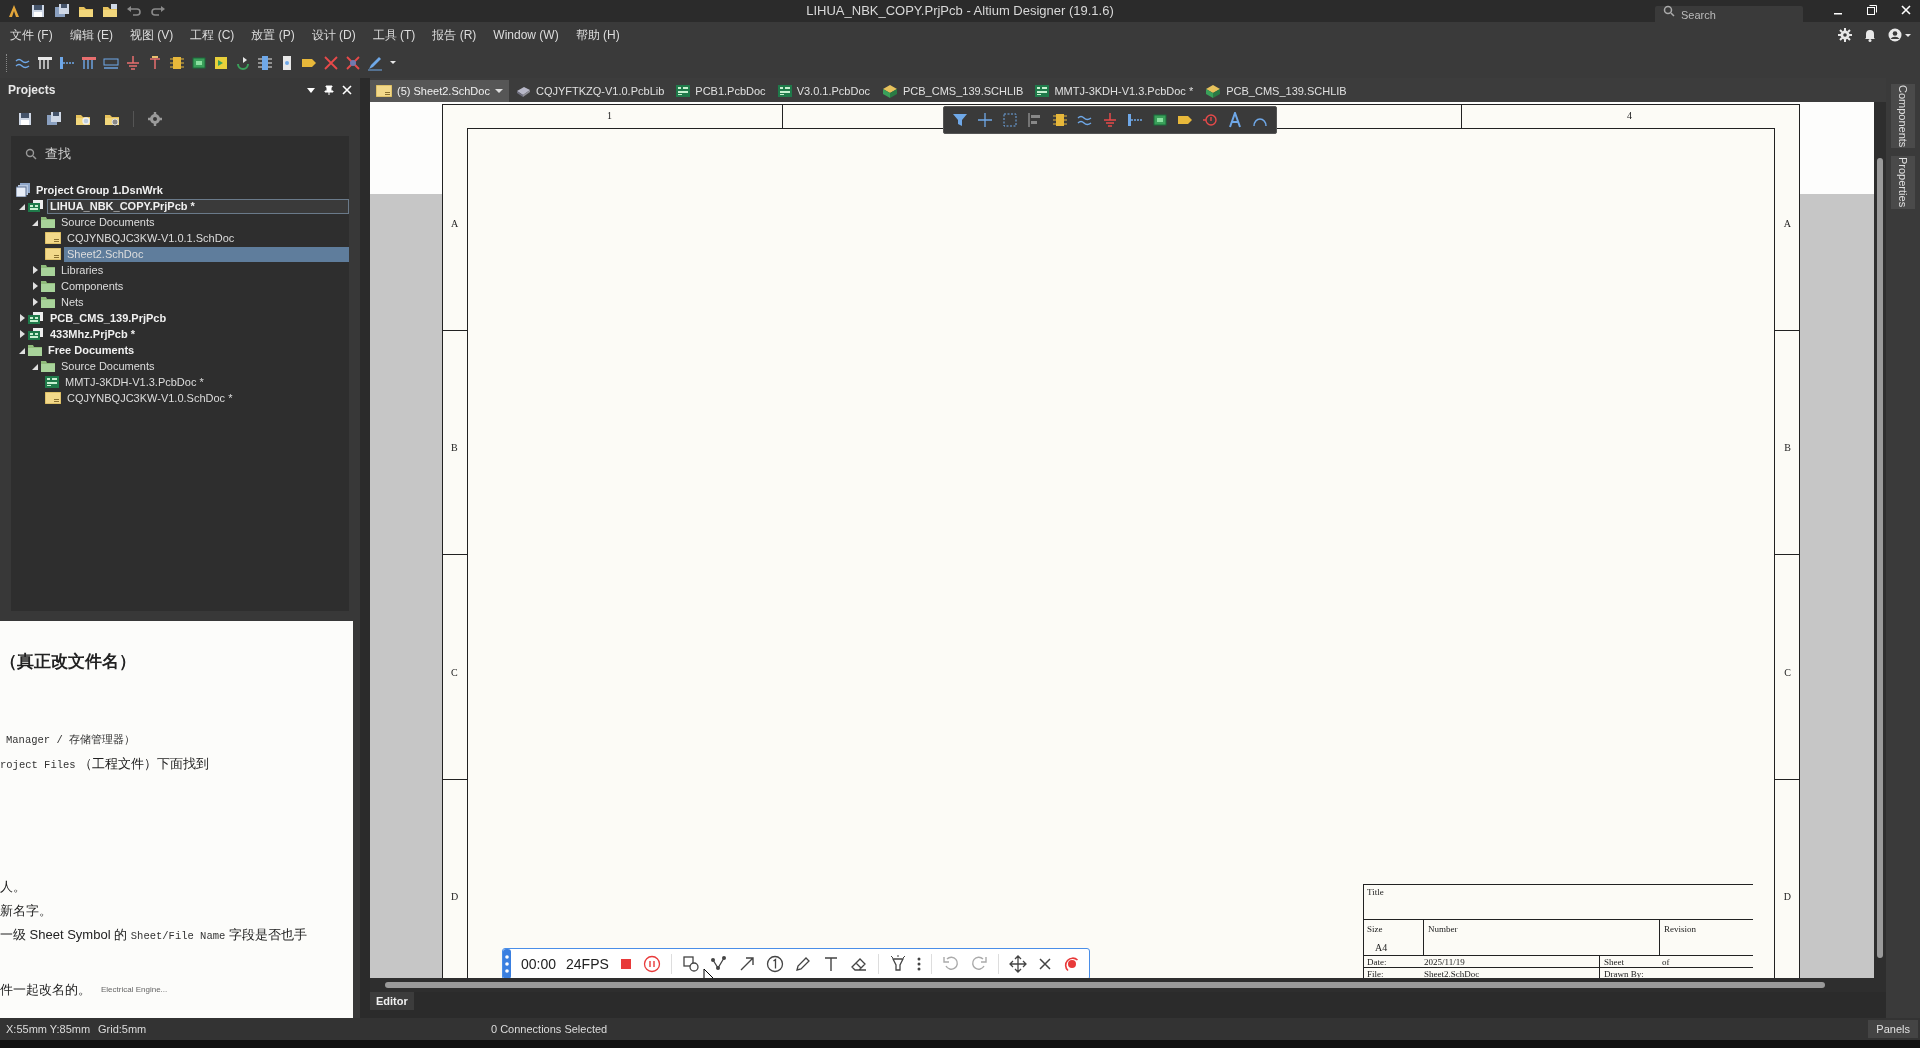  Describe the element at coordinates (718, 964) in the screenshot. I see `node-path-icon` at that location.